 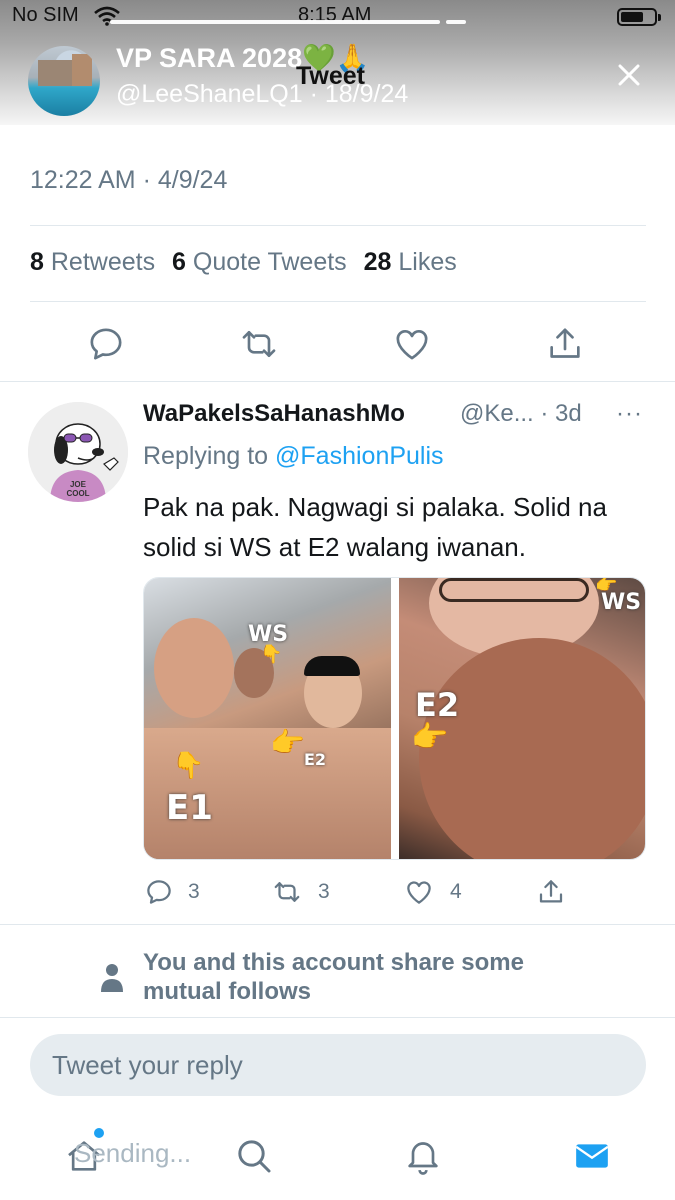 What do you see at coordinates (270, 262) in the screenshot?
I see `quotes-label: Quote Tweets` at bounding box center [270, 262].